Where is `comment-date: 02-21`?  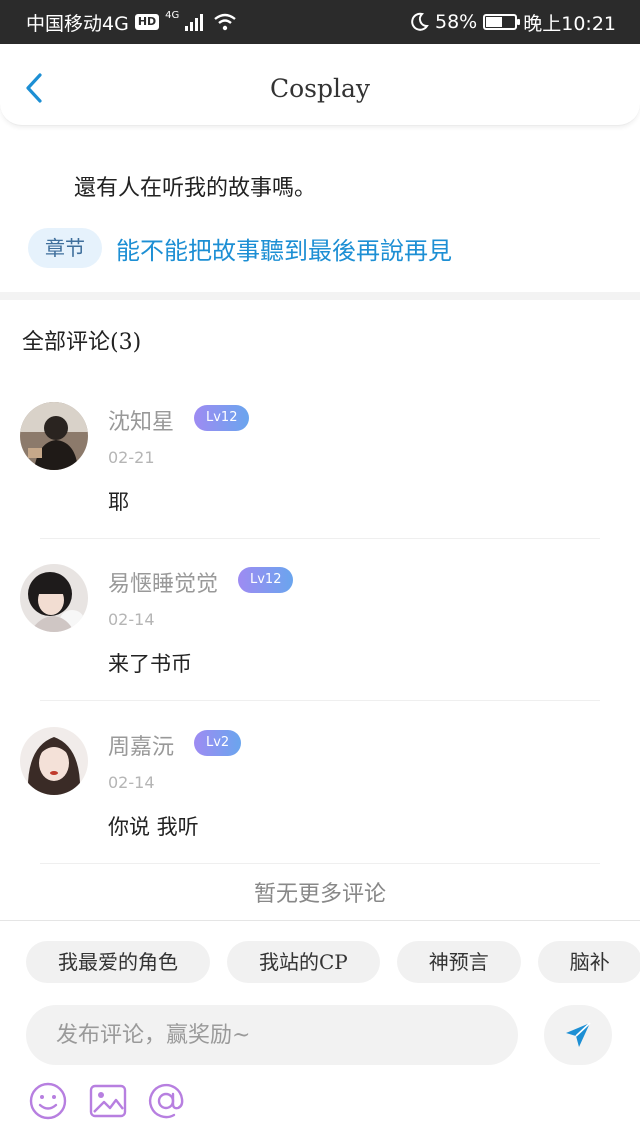 comment-date: 02-21 is located at coordinates (131, 457).